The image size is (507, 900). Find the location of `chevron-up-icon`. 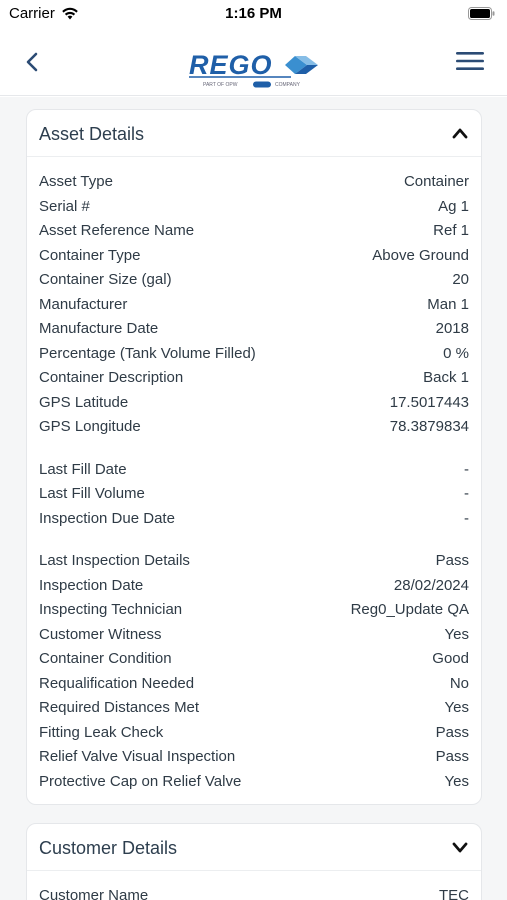

chevron-up-icon is located at coordinates (460, 133).